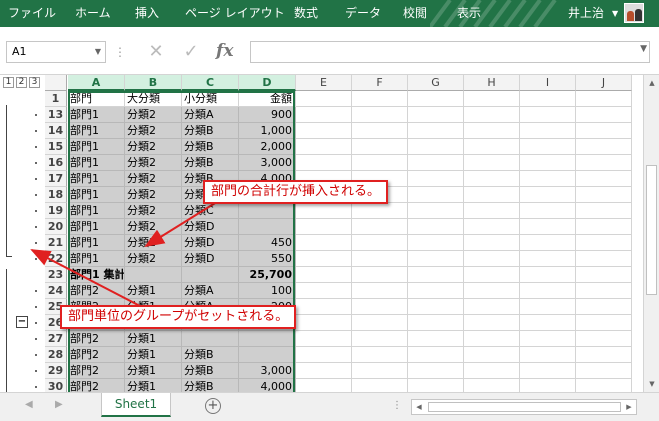  Describe the element at coordinates (267, 163) in the screenshot. I see `cell-d-row: 3,000` at that location.